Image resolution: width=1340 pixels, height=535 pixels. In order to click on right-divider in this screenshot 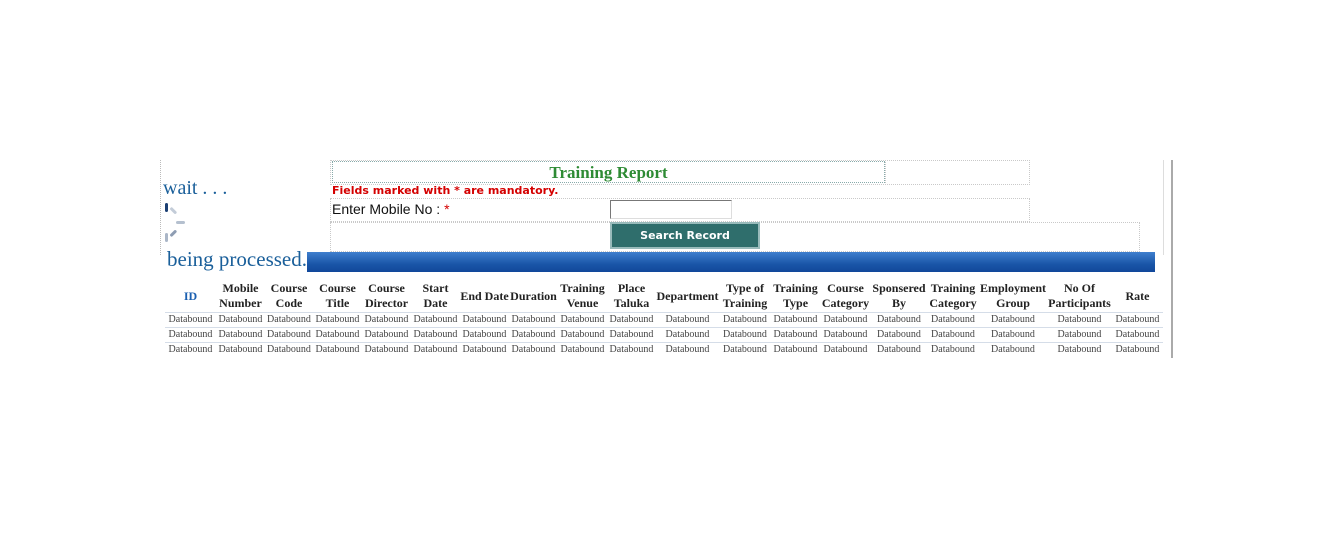, I will do `click(1172, 259)`.